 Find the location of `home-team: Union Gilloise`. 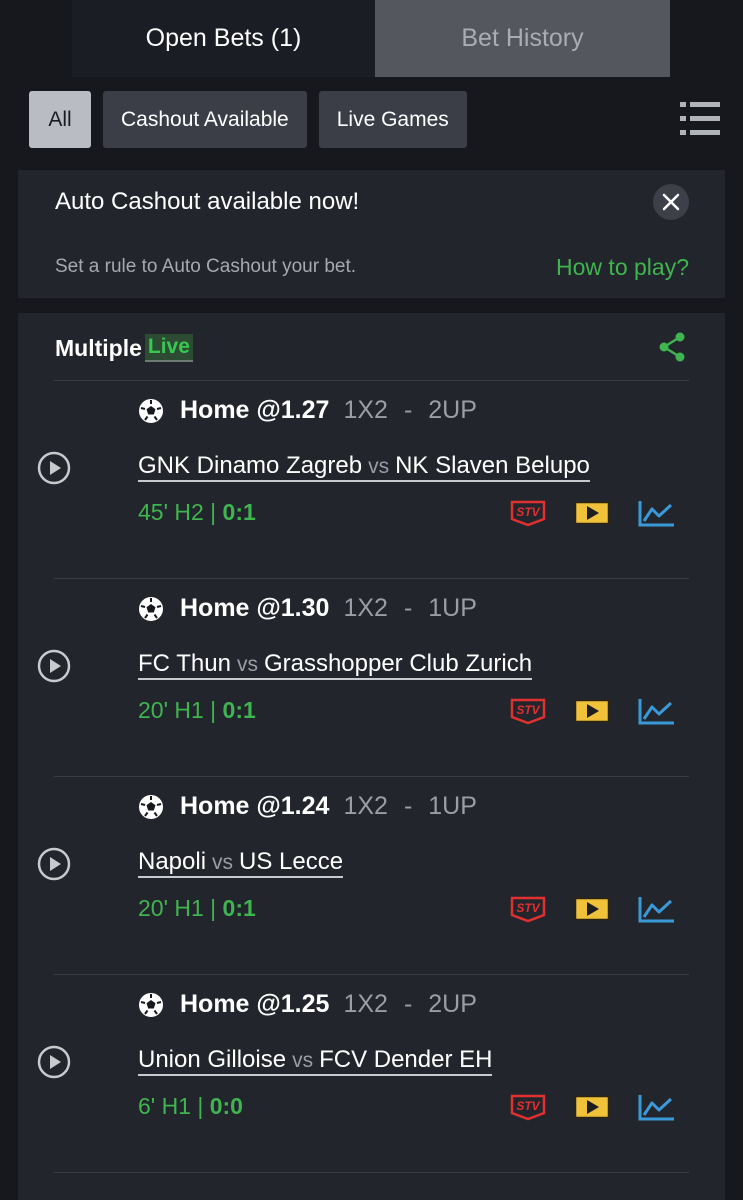

home-team: Union Gilloise is located at coordinates (212, 1059).